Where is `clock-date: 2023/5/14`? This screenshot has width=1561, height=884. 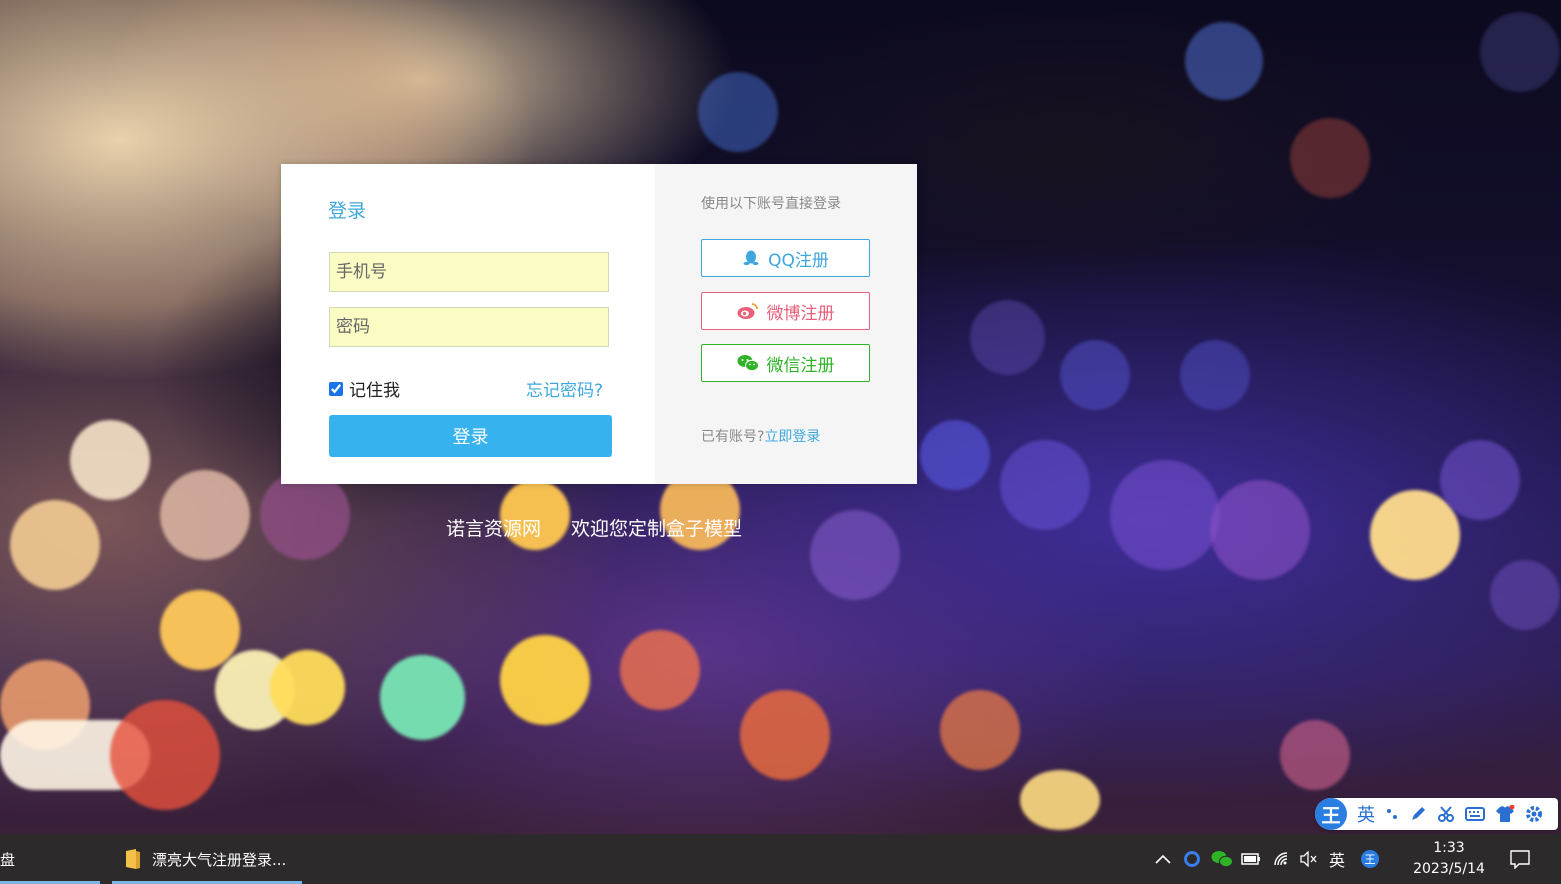
clock-date: 2023/5/14 is located at coordinates (1449, 869).